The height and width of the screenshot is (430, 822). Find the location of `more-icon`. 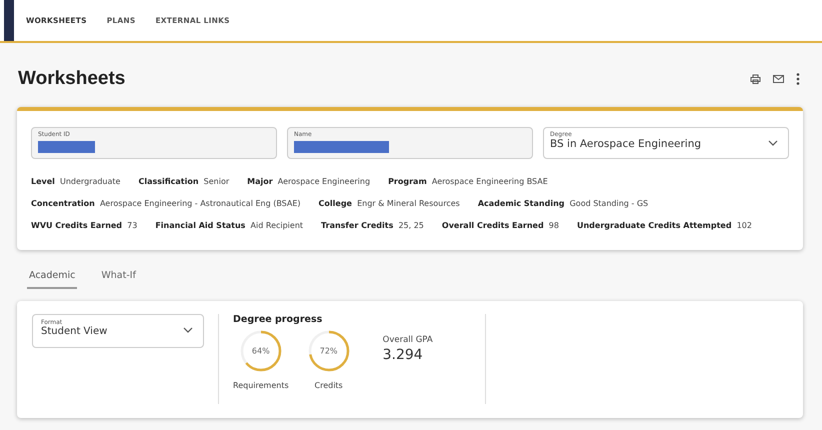

more-icon is located at coordinates (798, 79).